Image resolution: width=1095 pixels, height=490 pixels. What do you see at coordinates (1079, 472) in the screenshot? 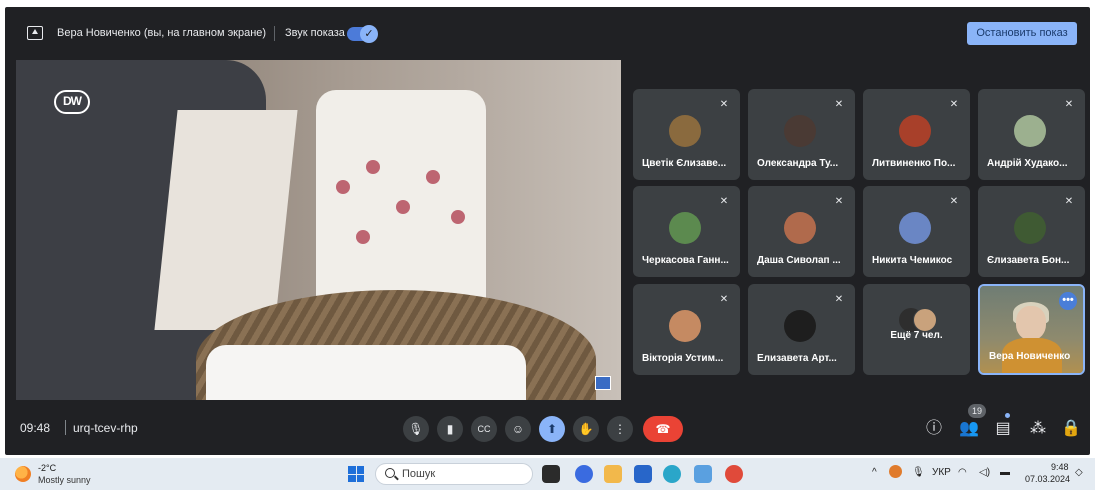
I see `notifications-icon: ◇` at bounding box center [1079, 472].